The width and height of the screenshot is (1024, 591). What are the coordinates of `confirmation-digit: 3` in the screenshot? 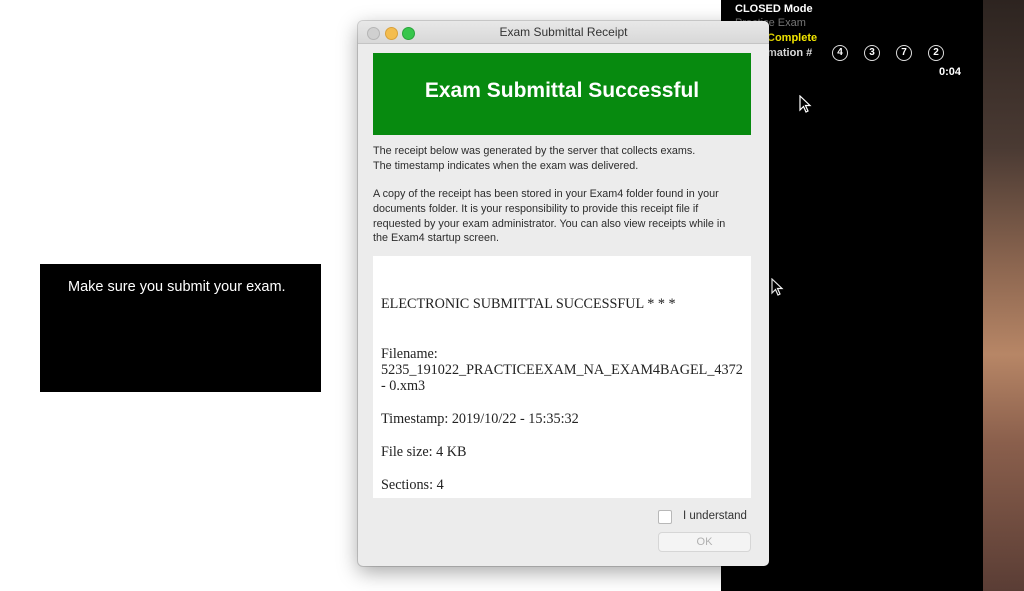 It's located at (872, 53).